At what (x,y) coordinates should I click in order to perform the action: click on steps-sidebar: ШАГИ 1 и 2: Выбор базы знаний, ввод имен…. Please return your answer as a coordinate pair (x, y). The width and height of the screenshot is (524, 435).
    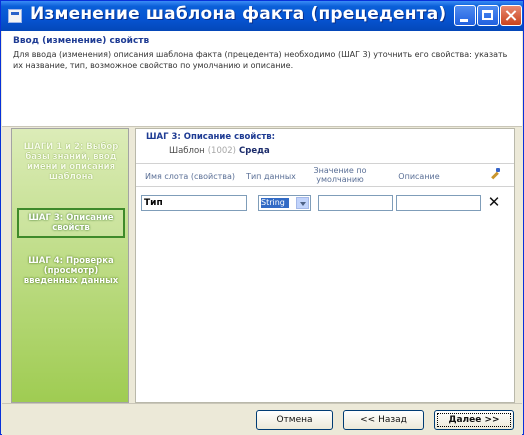
    Looking at the image, I should click on (70, 265).